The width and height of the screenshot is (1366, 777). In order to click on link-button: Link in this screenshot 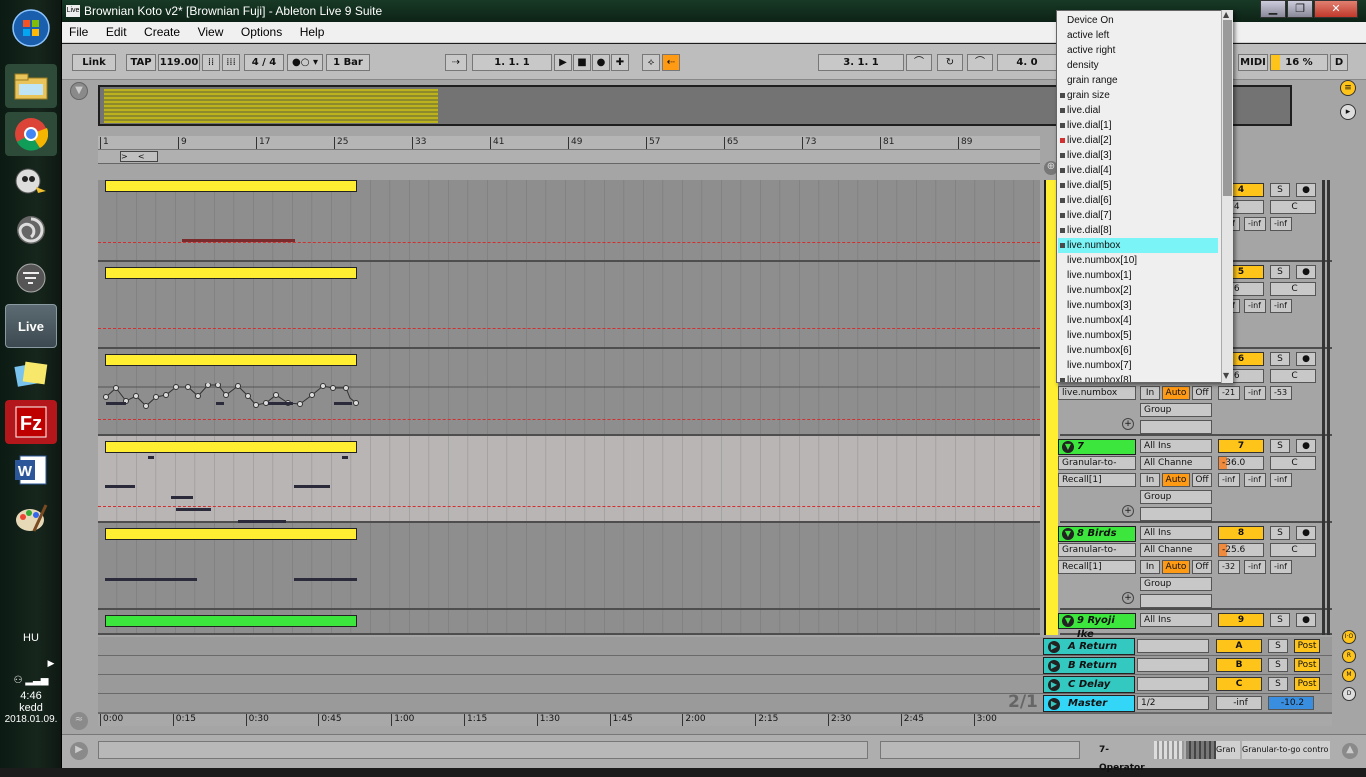, I will do `click(94, 62)`.